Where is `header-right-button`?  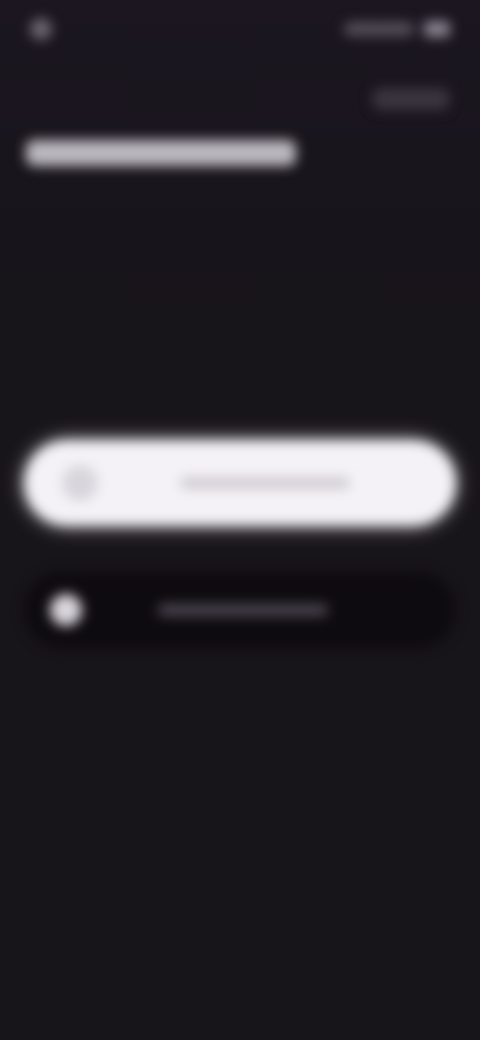 header-right-button is located at coordinates (411, 99).